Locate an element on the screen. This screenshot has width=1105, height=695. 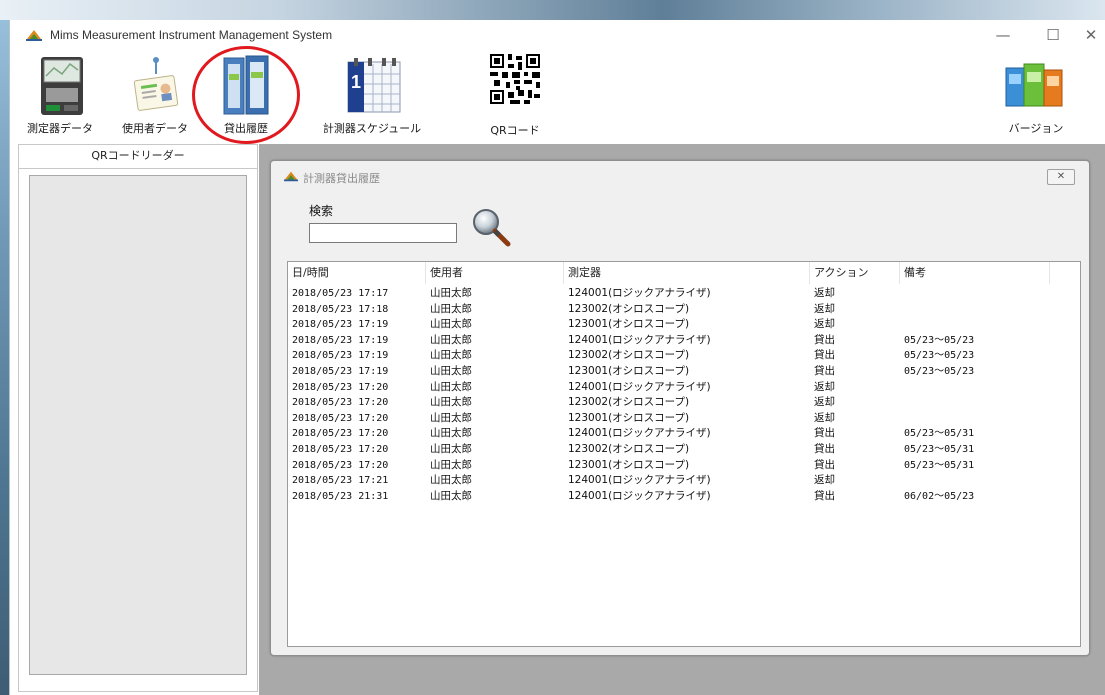
column-header-note: 備考 is located at coordinates (975, 273).